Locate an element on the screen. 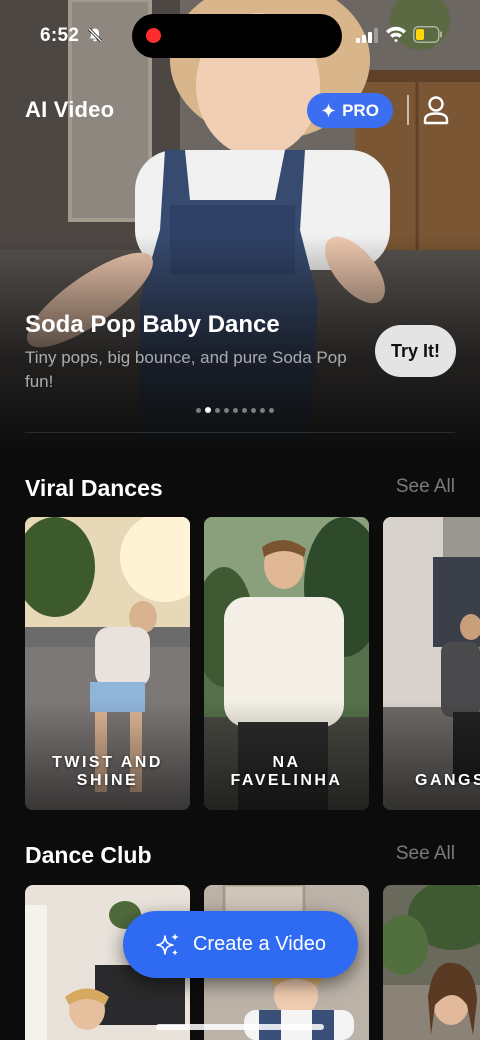 The image size is (480, 1040). create-video-label: Create a Video is located at coordinates (259, 944).